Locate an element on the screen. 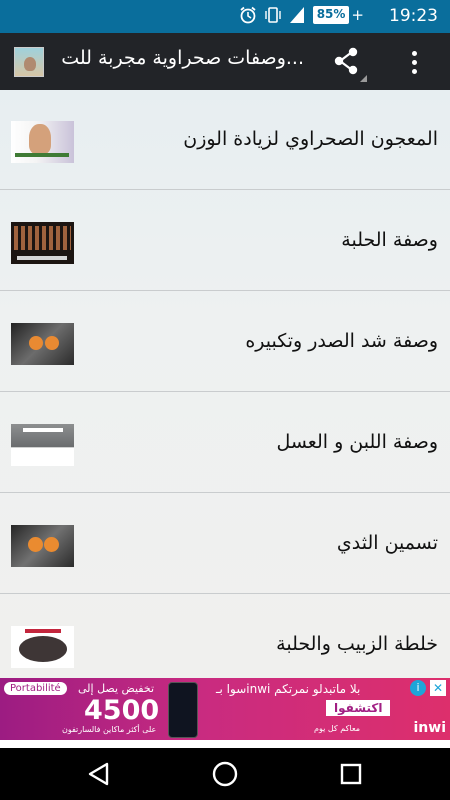 This screenshot has height=800, width=450. ad-reduction-label: تخفيض يصل إلى is located at coordinates (116, 688).